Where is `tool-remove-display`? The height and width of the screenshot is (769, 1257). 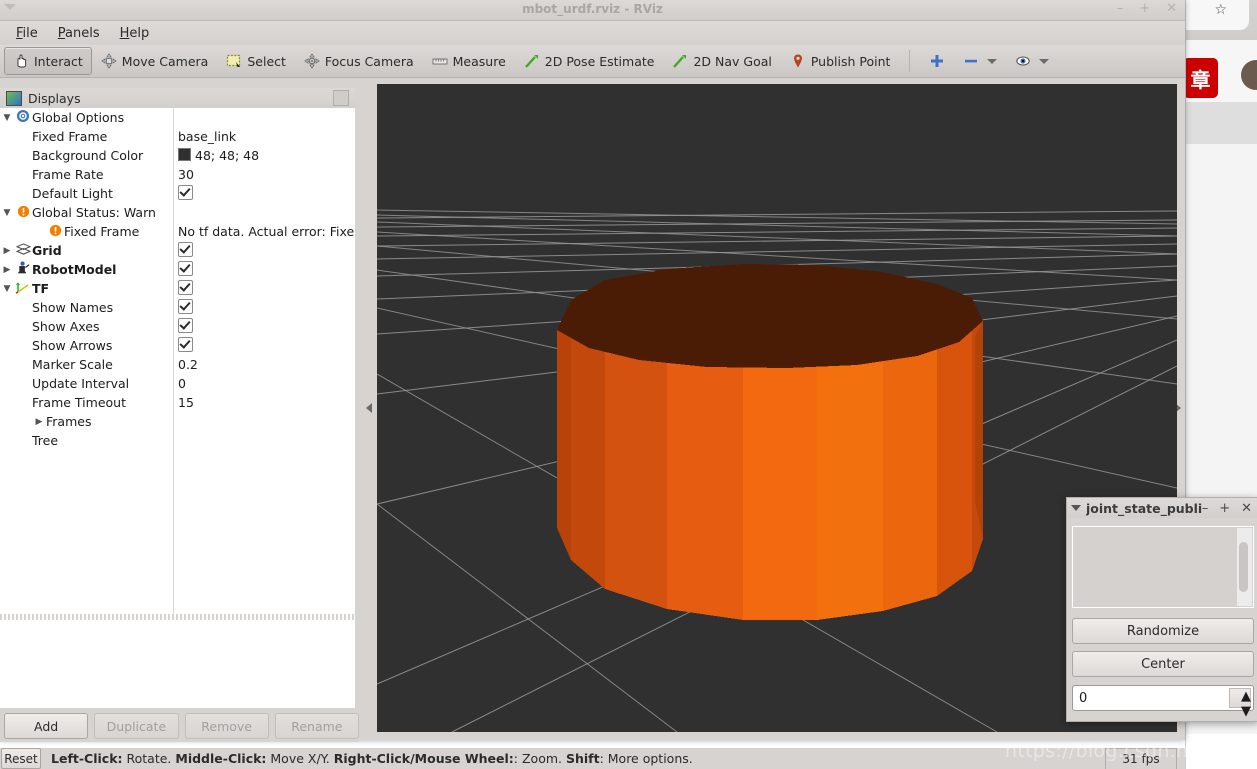
tool-remove-display is located at coordinates (980, 61).